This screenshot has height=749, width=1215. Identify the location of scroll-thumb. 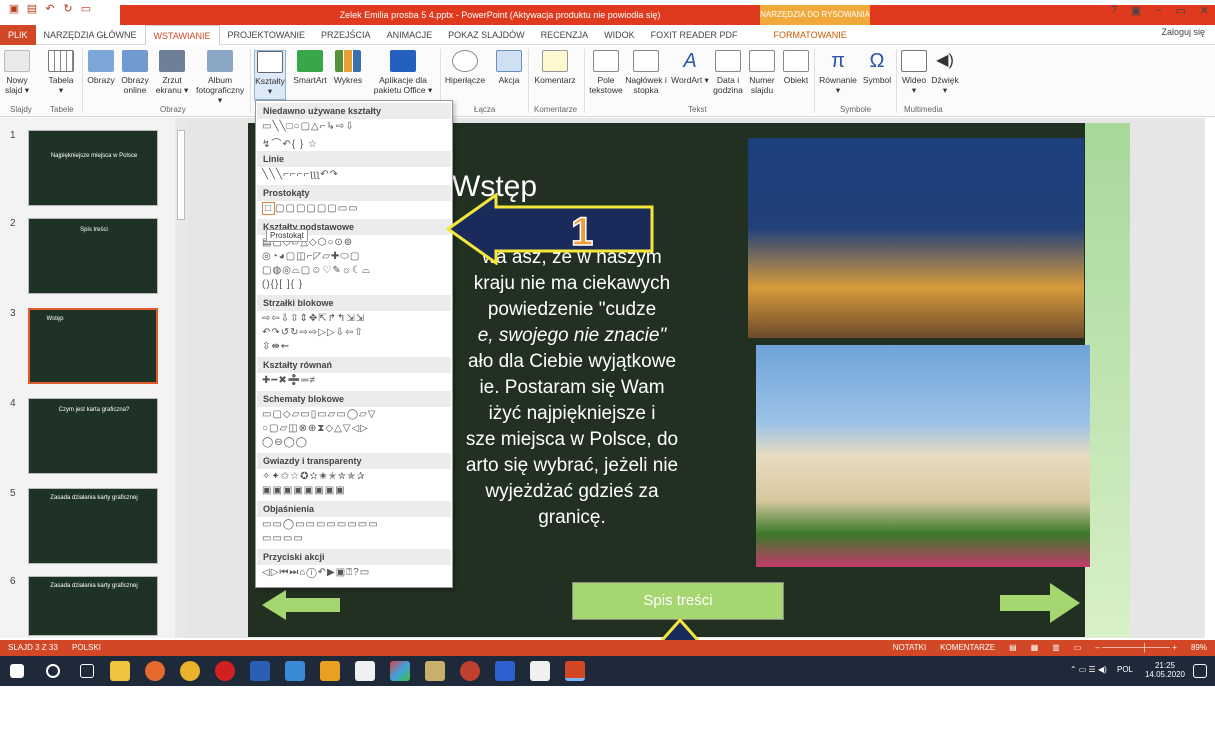
(181, 175).